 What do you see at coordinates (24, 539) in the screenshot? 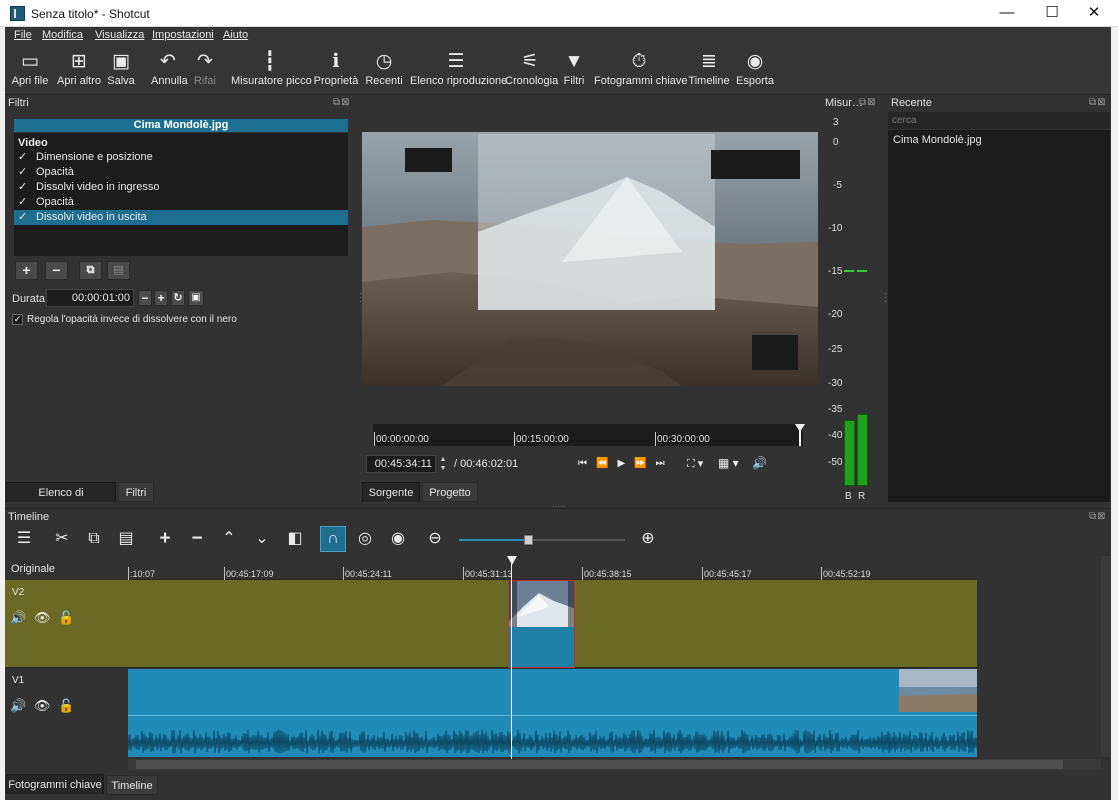
I see `timeline-menu-button: ☰` at bounding box center [24, 539].